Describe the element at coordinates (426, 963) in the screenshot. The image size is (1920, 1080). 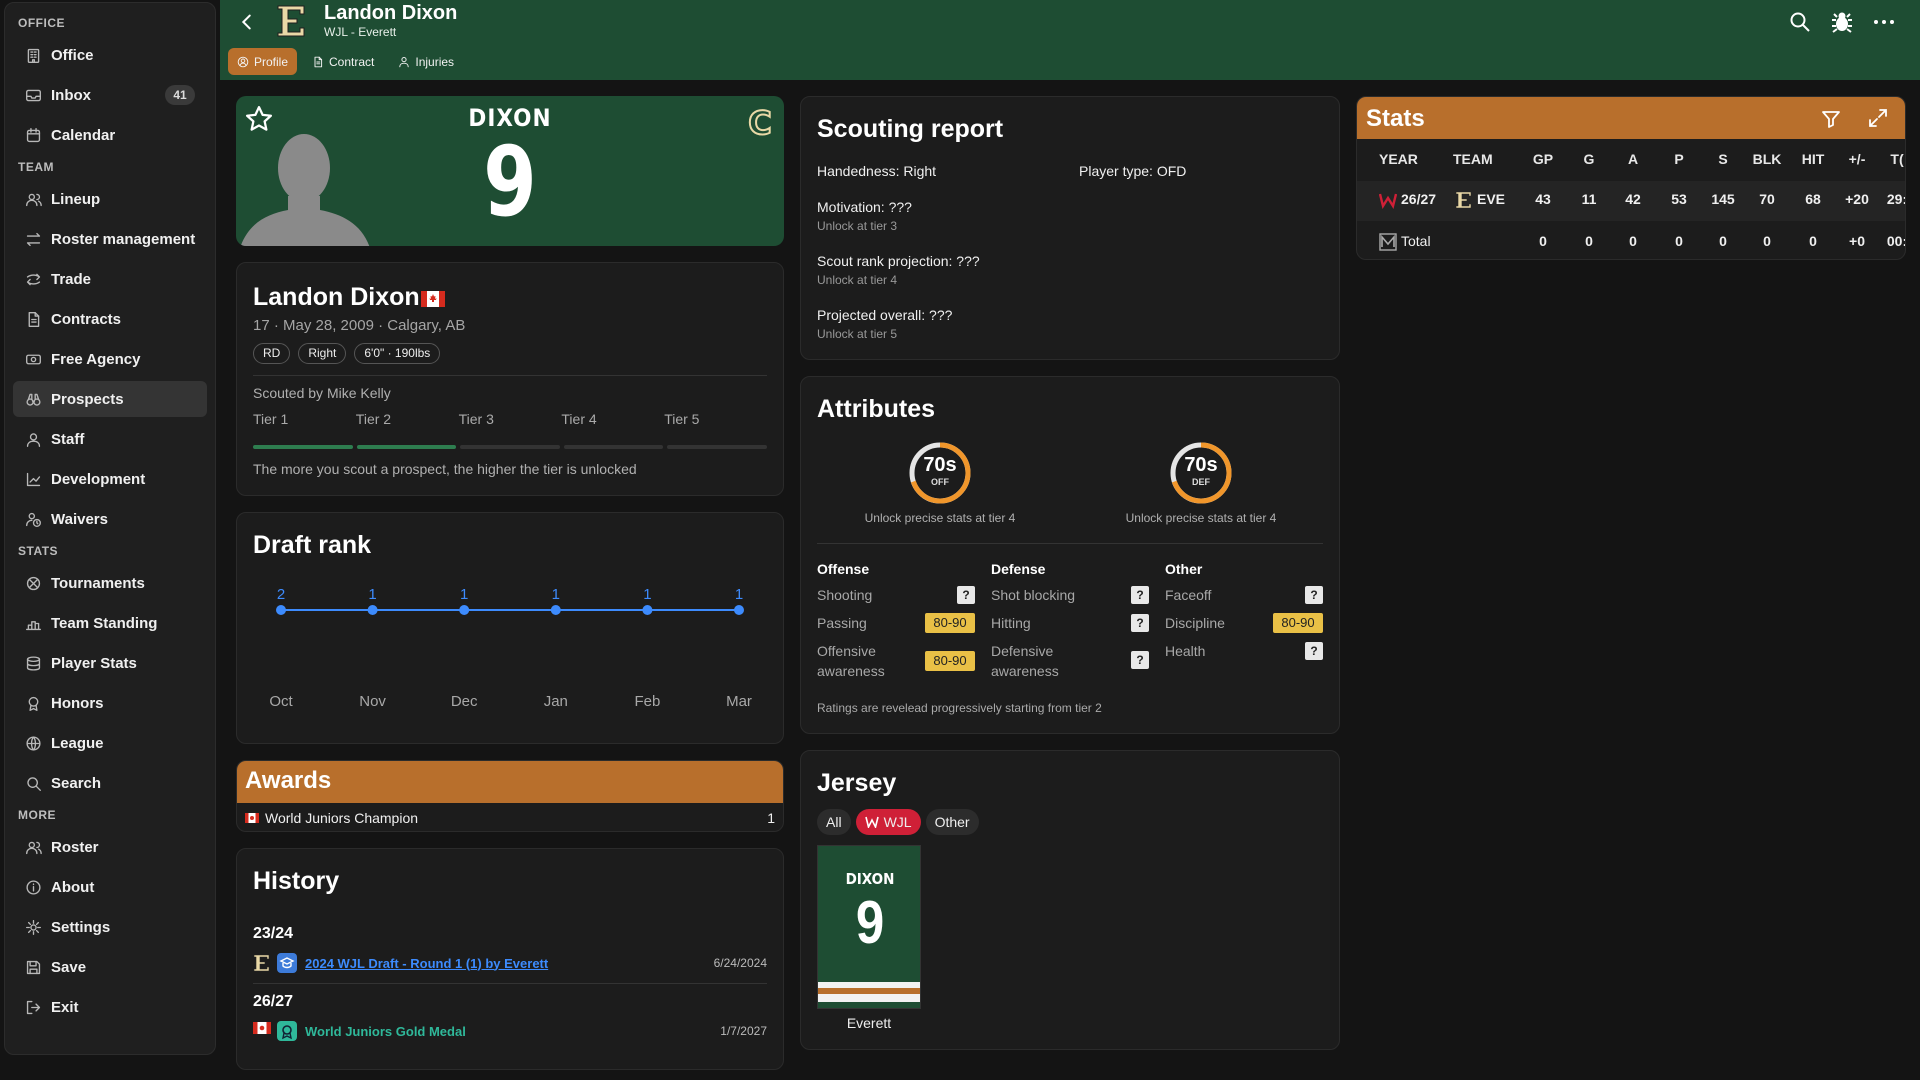
I see `history-event-link: 2024 WJL Draft - Round 1 (1) by Everett` at that location.